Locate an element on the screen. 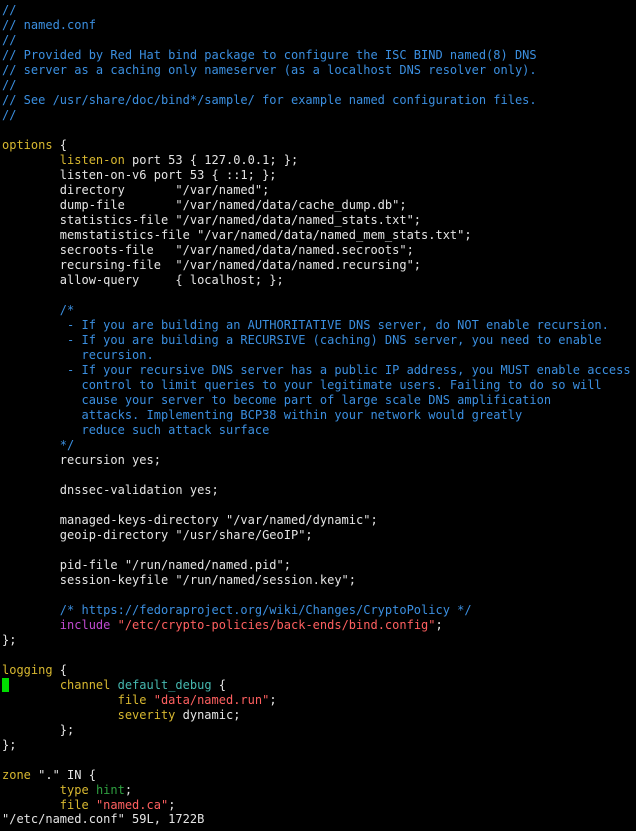 Image resolution: width=636 pixels, height=831 pixels. code-token: type is located at coordinates (74, 790).